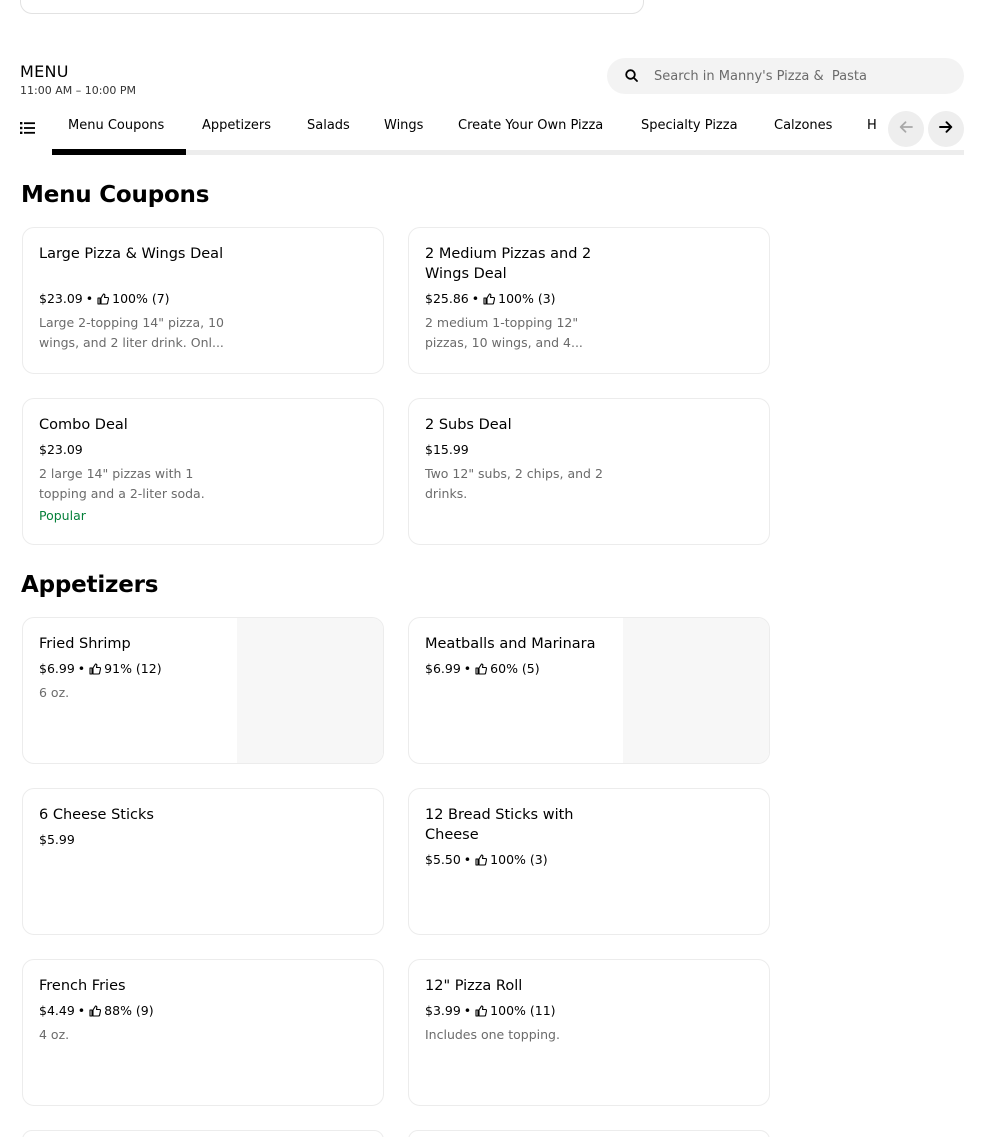 This screenshot has width=984, height=1137. I want to click on item-price: $5.50, so click(443, 859).